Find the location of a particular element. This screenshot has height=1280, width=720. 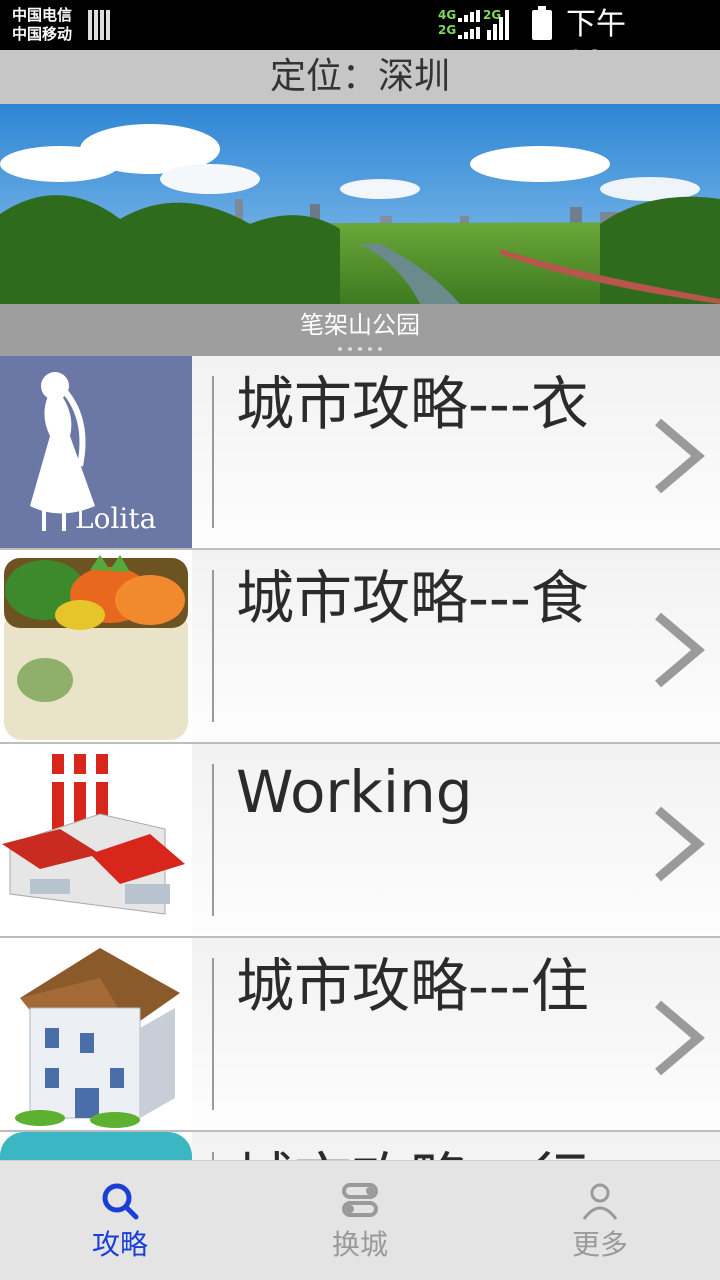

user-icon is located at coordinates (600, 1201).